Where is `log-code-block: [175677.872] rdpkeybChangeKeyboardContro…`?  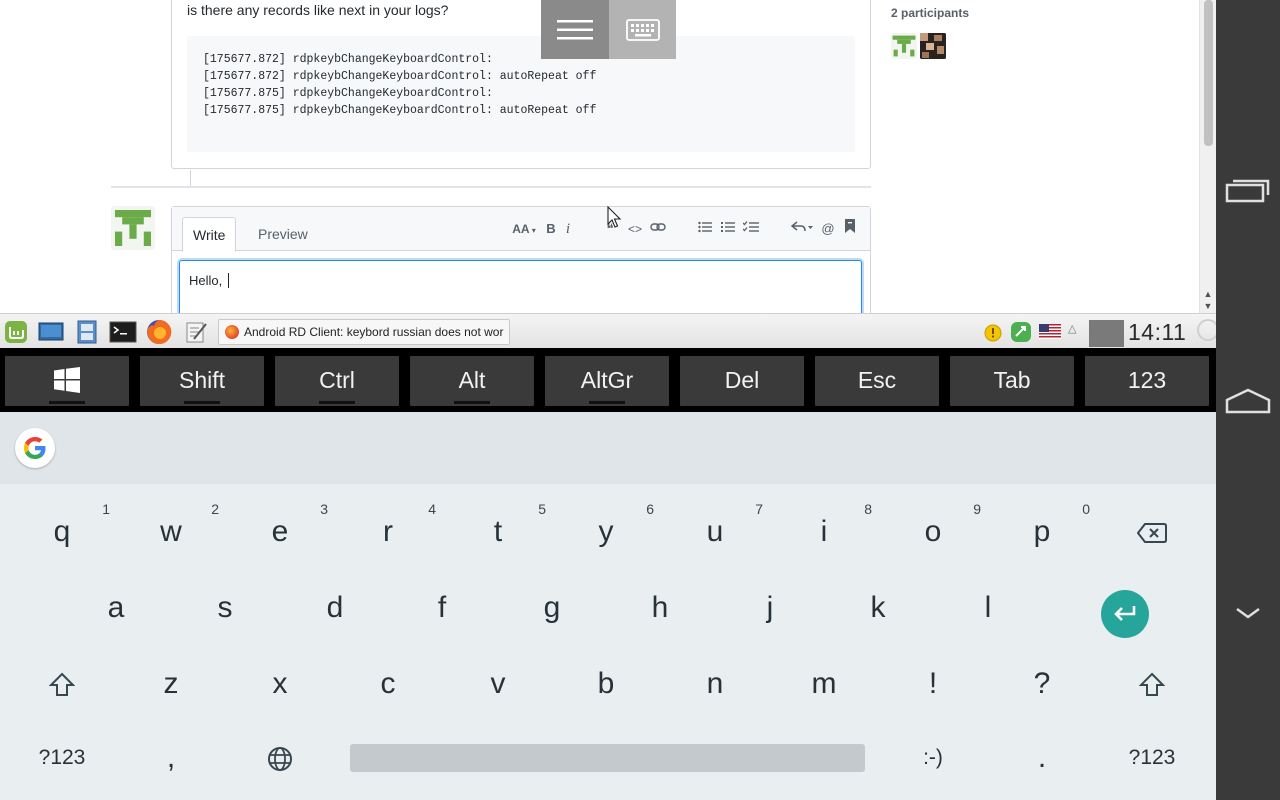 log-code-block: [175677.872] rdpkeybChangeKeyboardContro… is located at coordinates (521, 94).